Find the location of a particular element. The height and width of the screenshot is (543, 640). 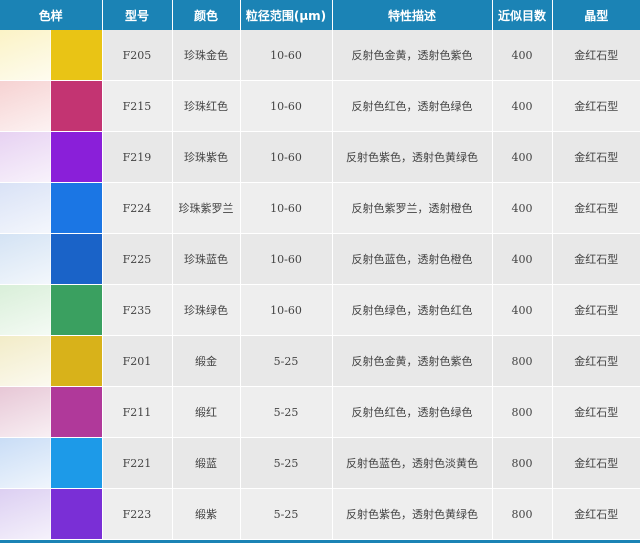

color-cell: 珍珠紫色 is located at coordinates (206, 157).